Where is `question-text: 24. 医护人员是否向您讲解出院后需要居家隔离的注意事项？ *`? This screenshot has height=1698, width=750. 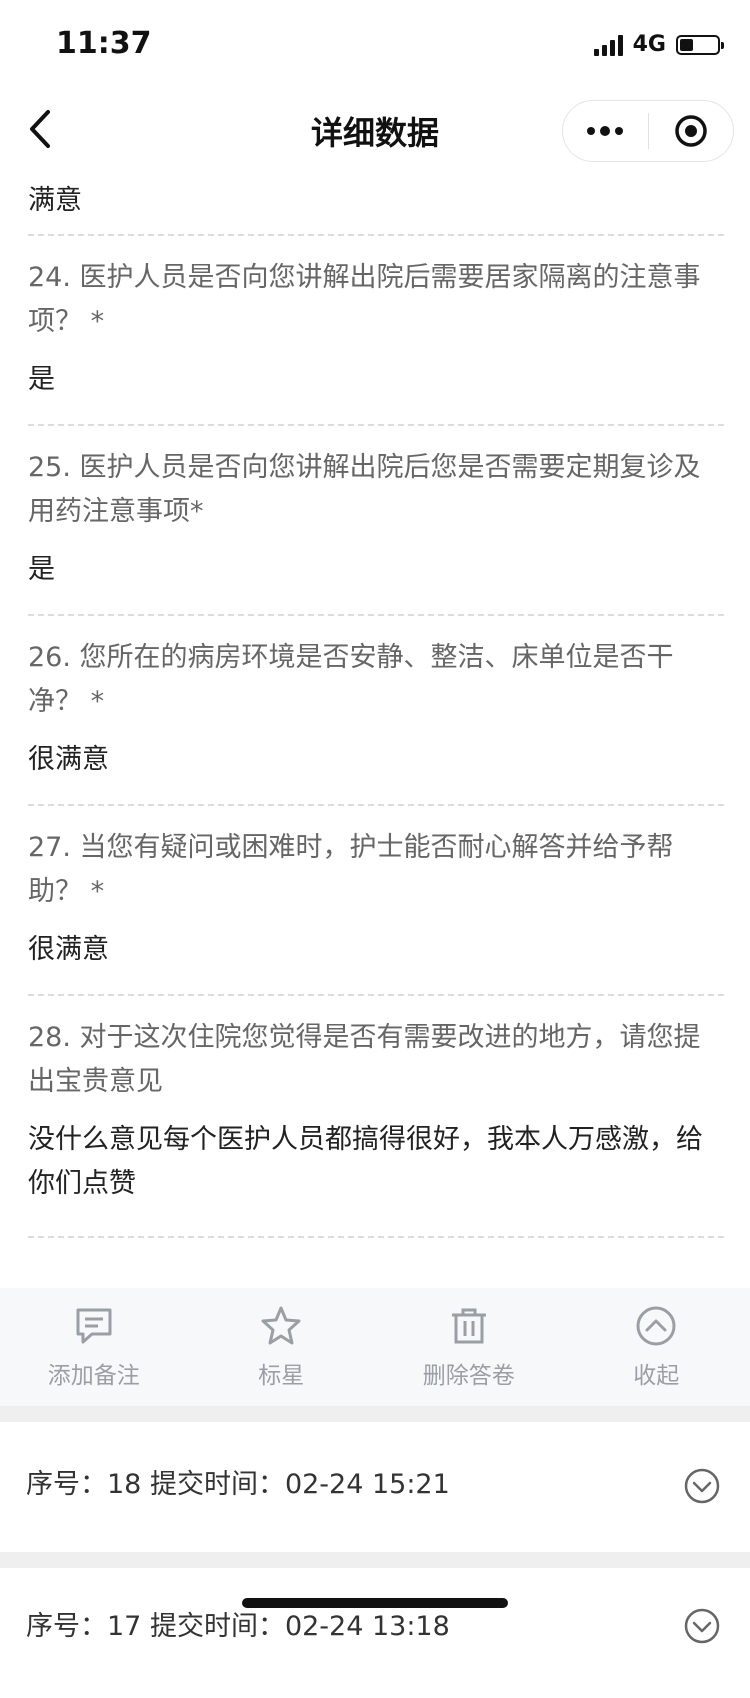
question-text: 24. 医护人员是否向您讲解出院后需要居家隔离的注意事项？ * is located at coordinates (376, 300).